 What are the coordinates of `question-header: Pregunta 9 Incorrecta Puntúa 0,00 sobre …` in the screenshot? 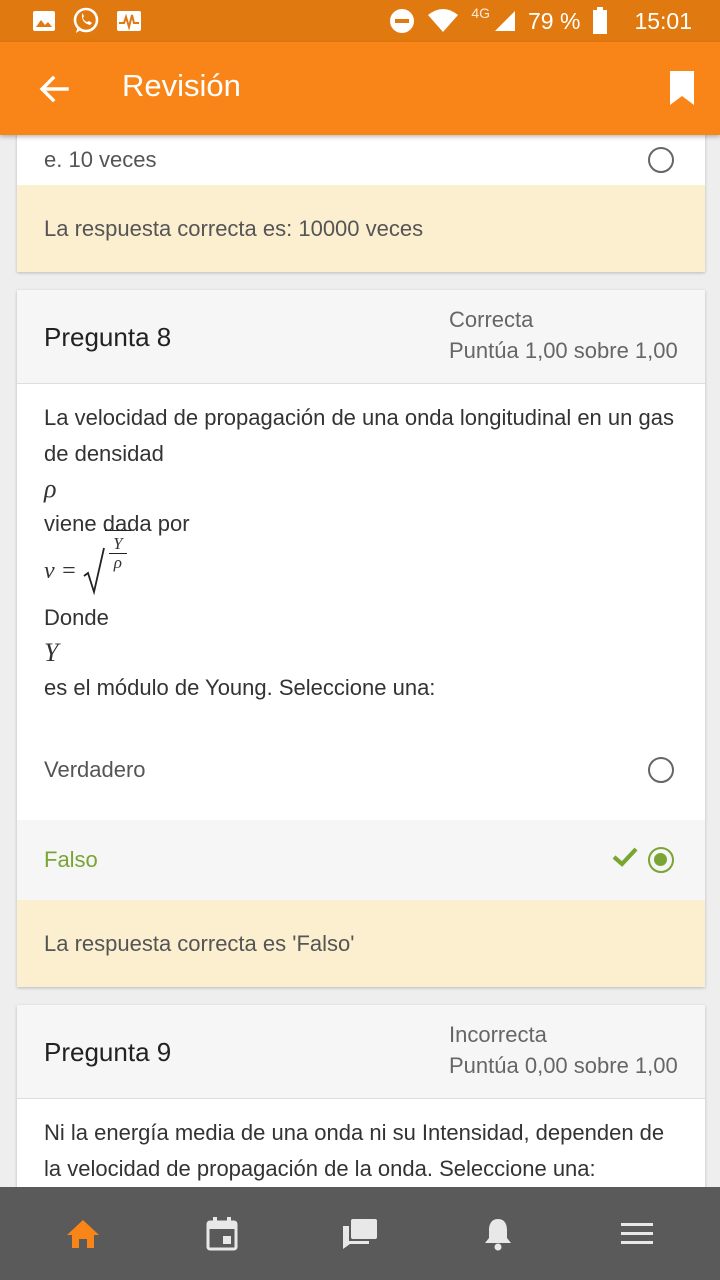 It's located at (361, 1052).